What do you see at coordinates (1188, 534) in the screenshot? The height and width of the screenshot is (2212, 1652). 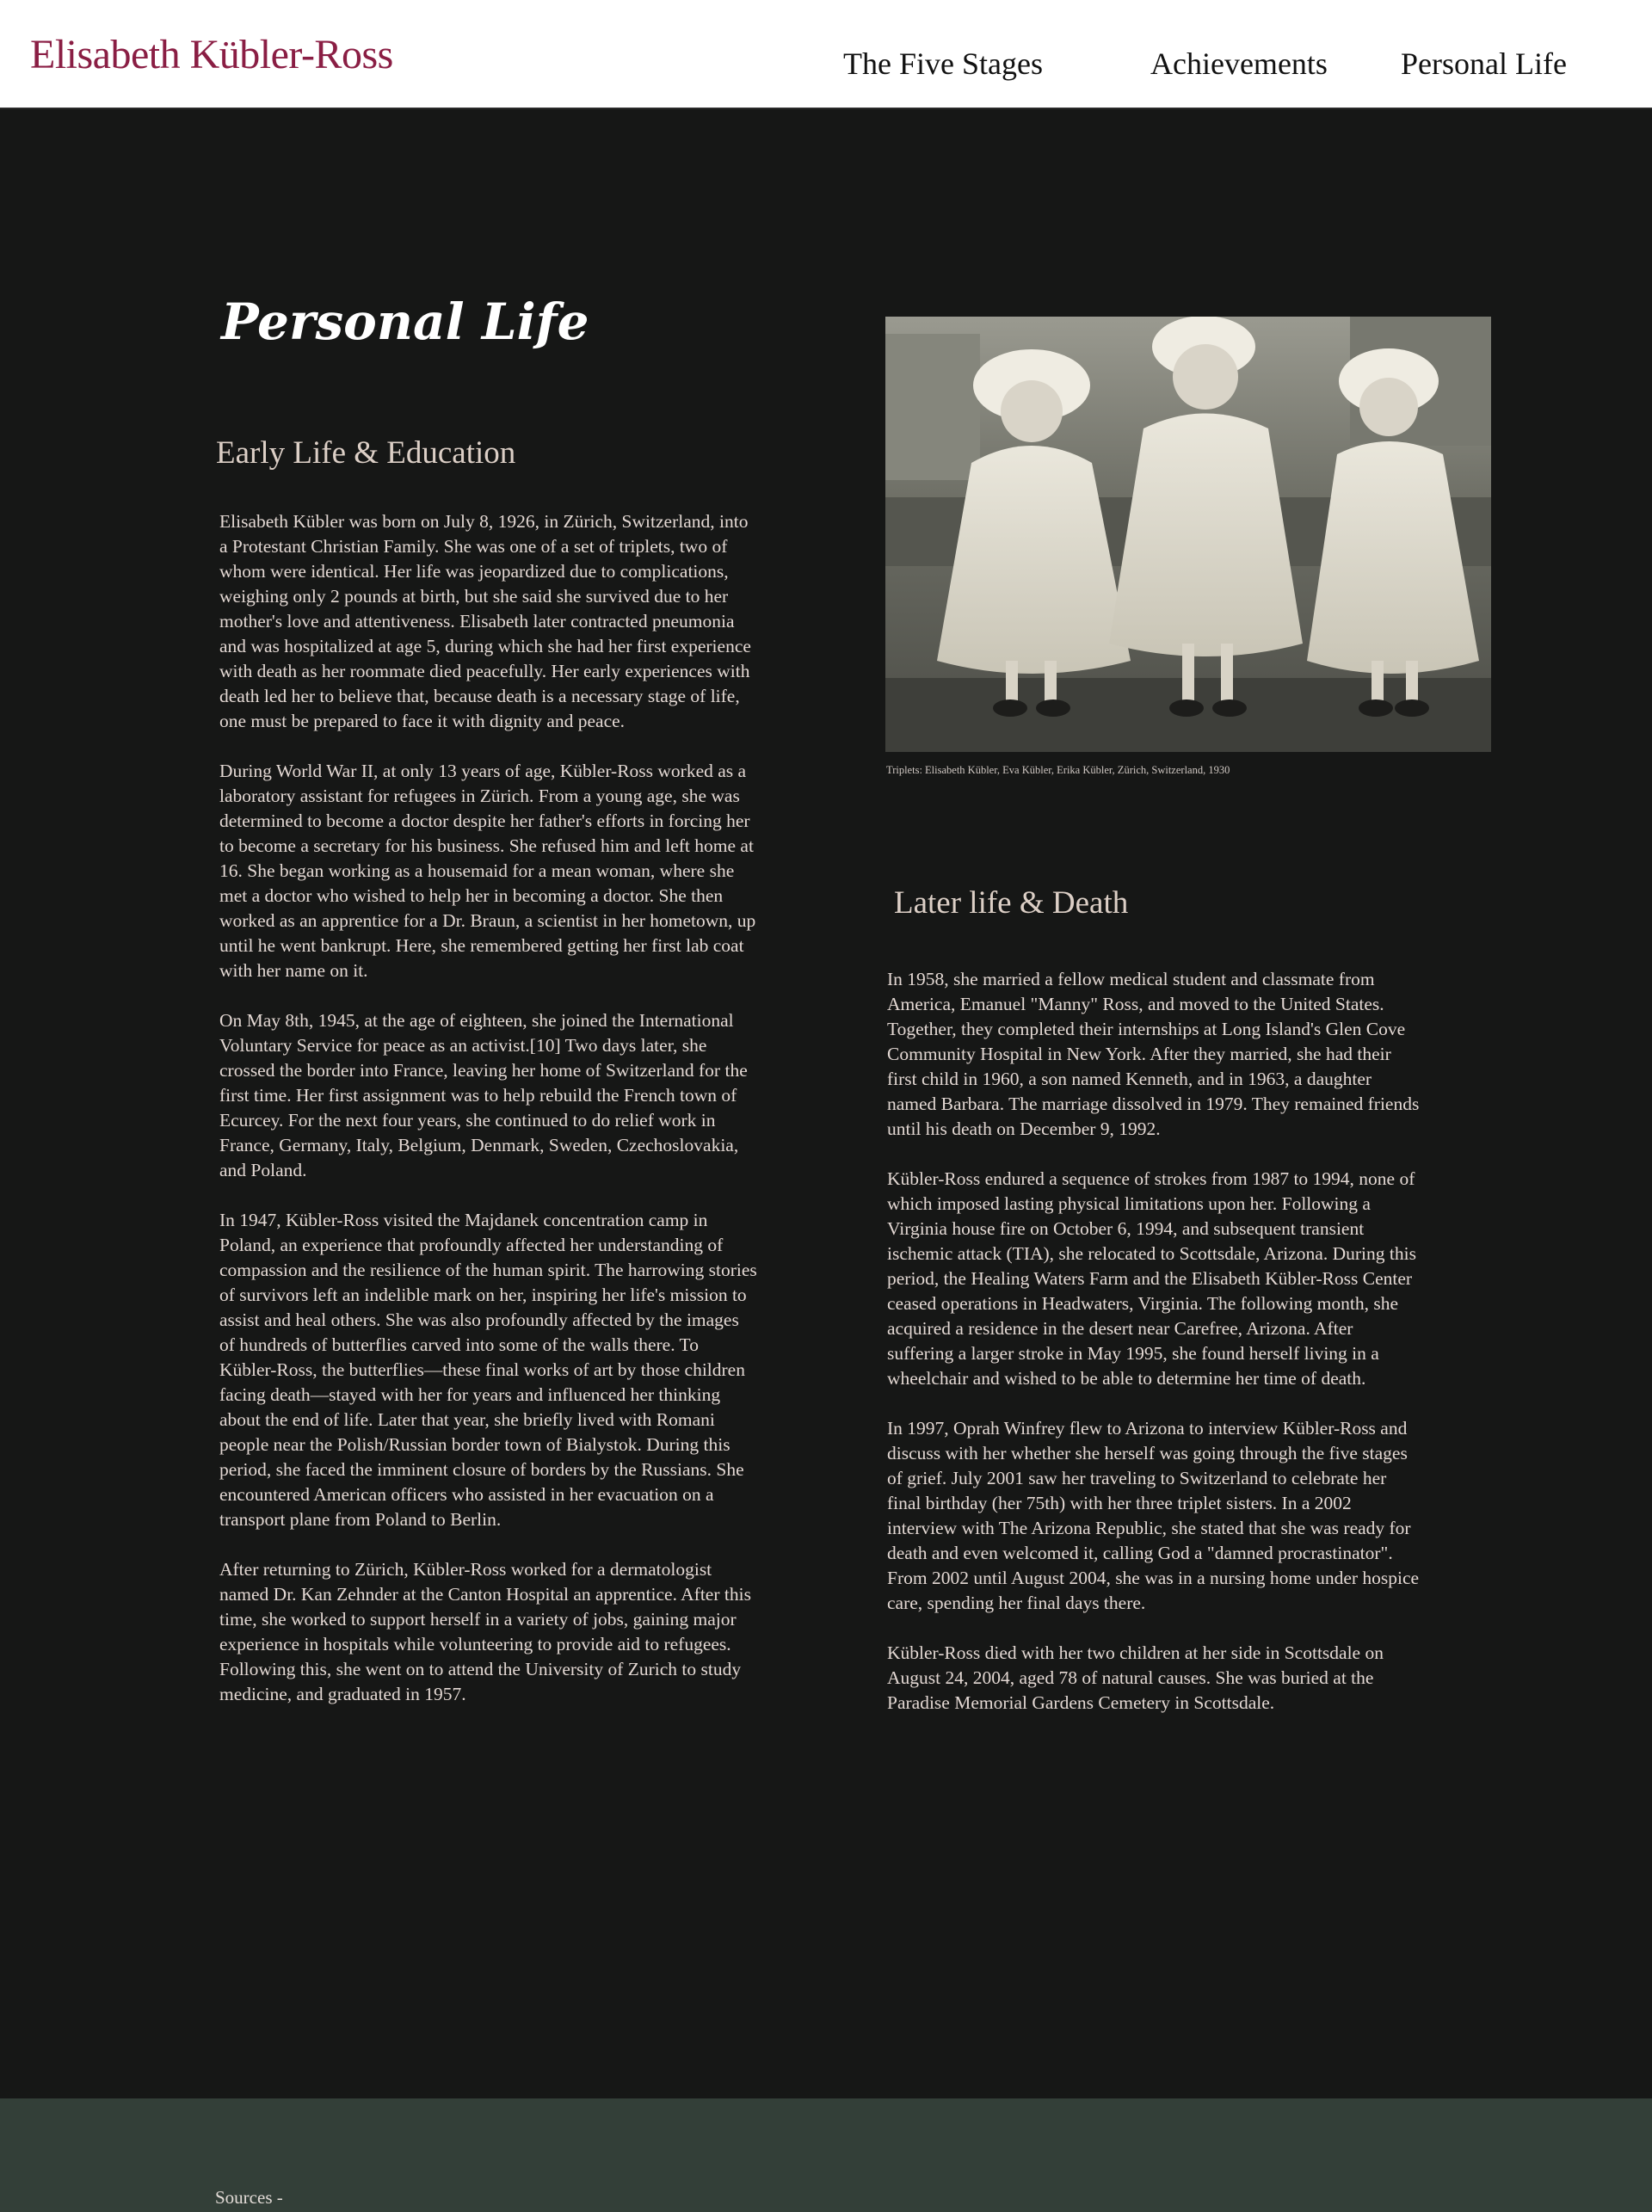 I see `triplets-photo` at bounding box center [1188, 534].